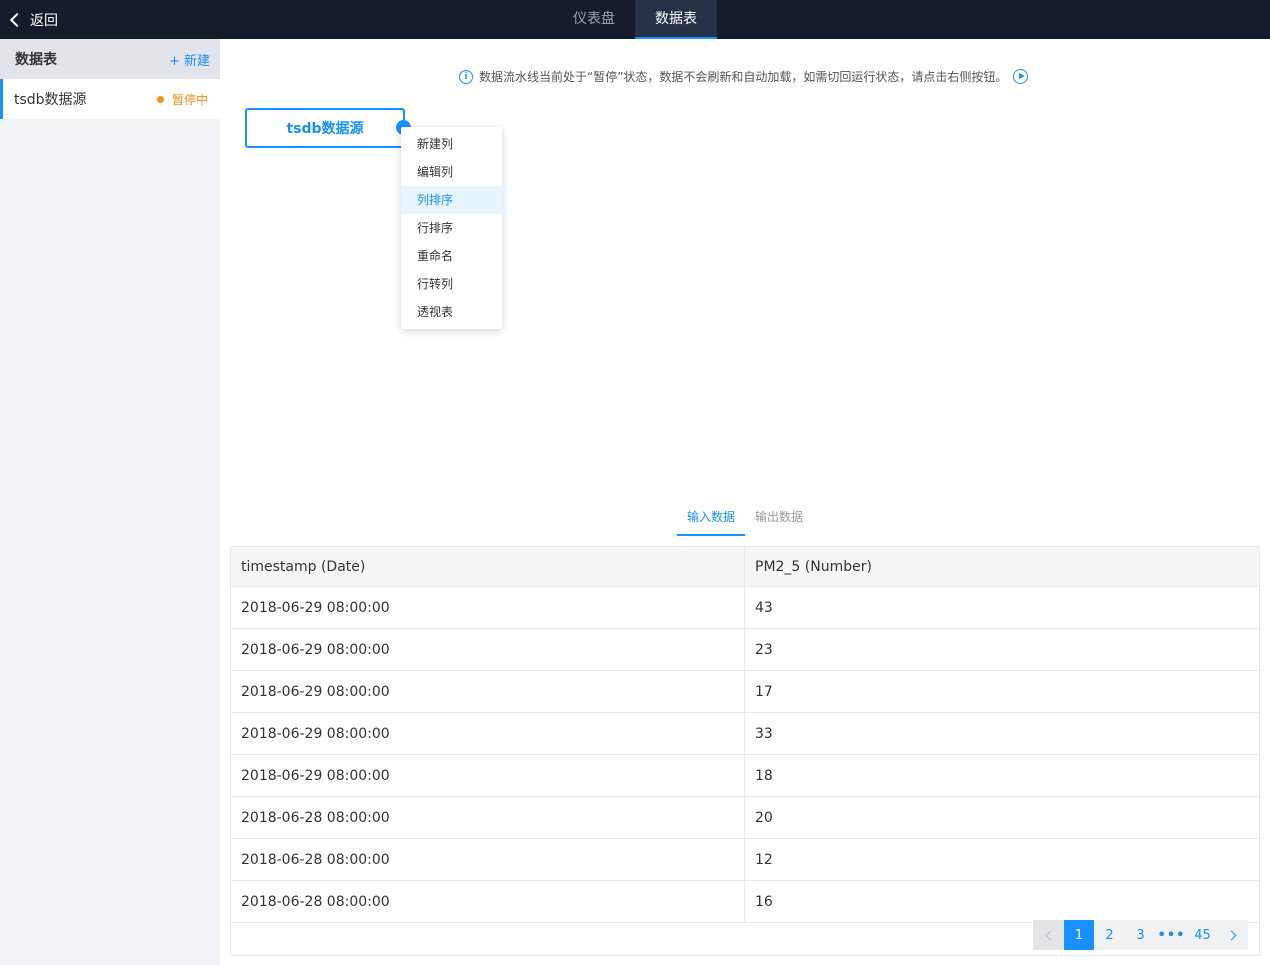  I want to click on info-icon: i, so click(466, 76).